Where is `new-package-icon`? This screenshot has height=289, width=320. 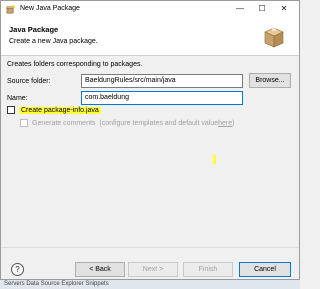
new-package-icon is located at coordinates (10, 9).